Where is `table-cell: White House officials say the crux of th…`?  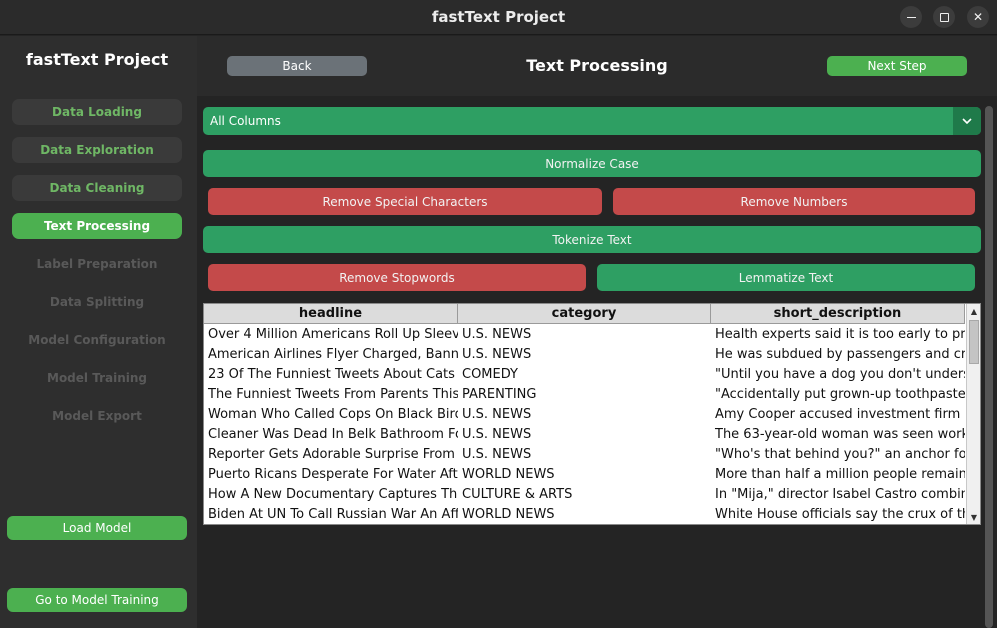
table-cell: White House officials say the crux of th… is located at coordinates (840, 514).